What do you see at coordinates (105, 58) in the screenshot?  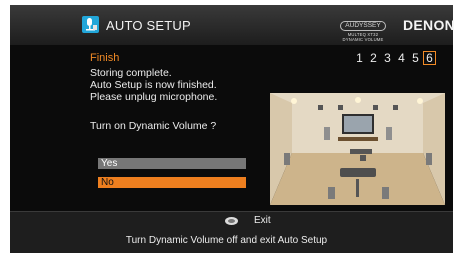 I see `step-title: Finish` at bounding box center [105, 58].